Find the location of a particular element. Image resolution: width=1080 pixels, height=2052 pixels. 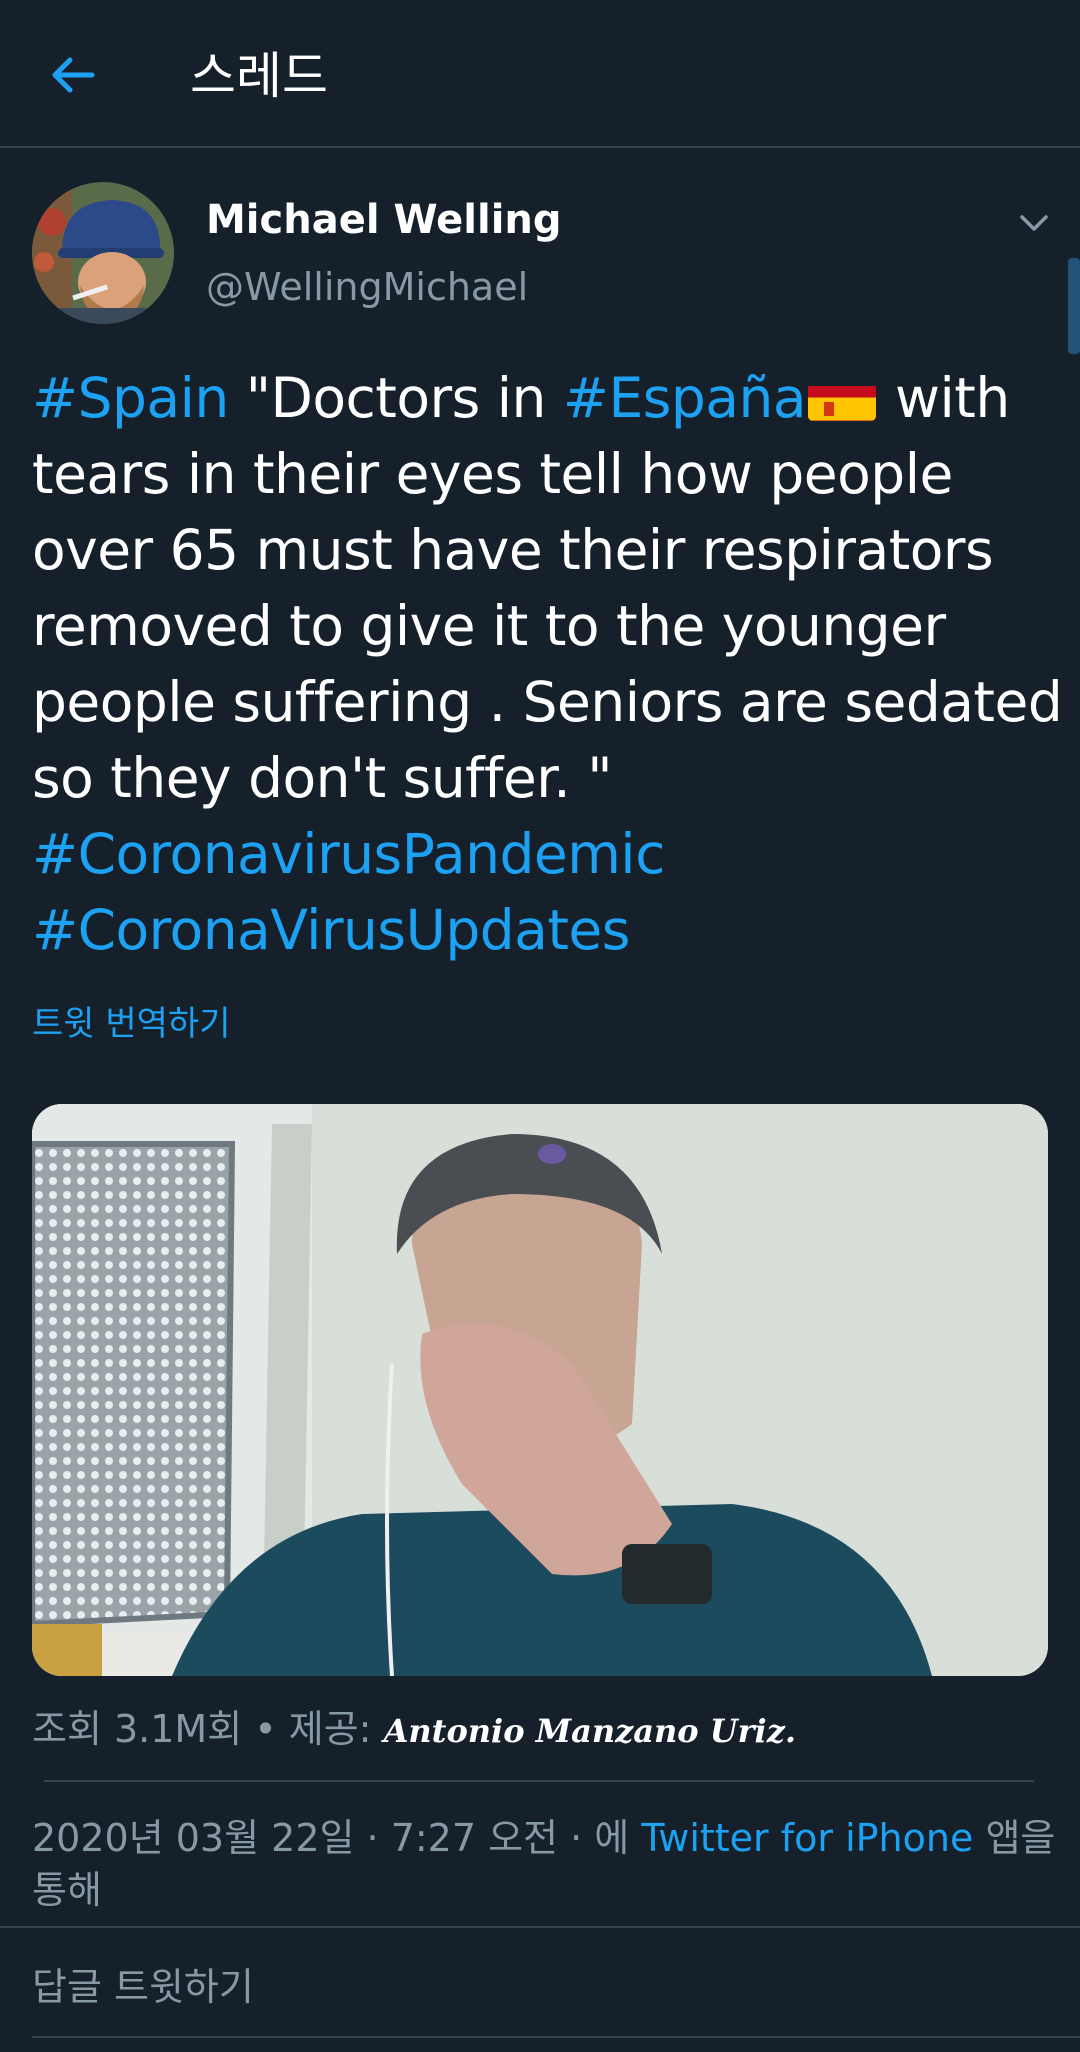

tweet-text-segment: with is located at coordinates (944, 398).